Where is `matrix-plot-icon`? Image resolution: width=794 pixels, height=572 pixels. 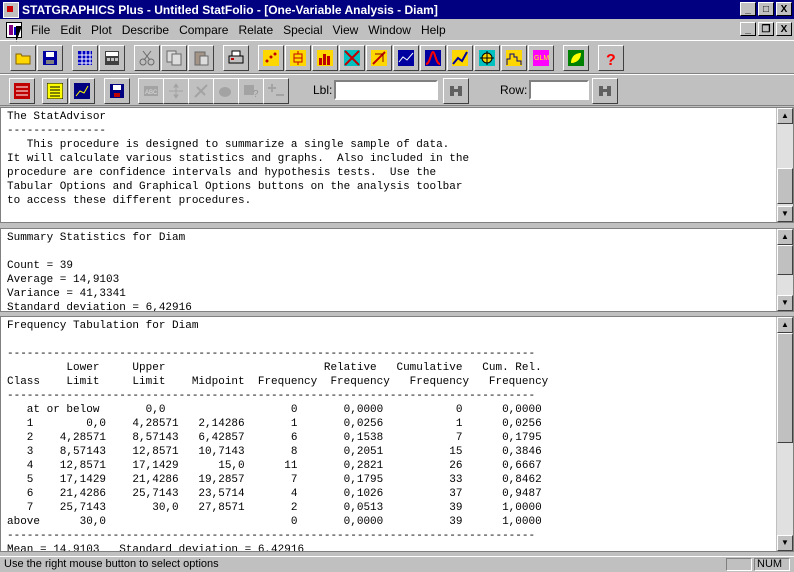 matrix-plot-icon is located at coordinates (352, 58).